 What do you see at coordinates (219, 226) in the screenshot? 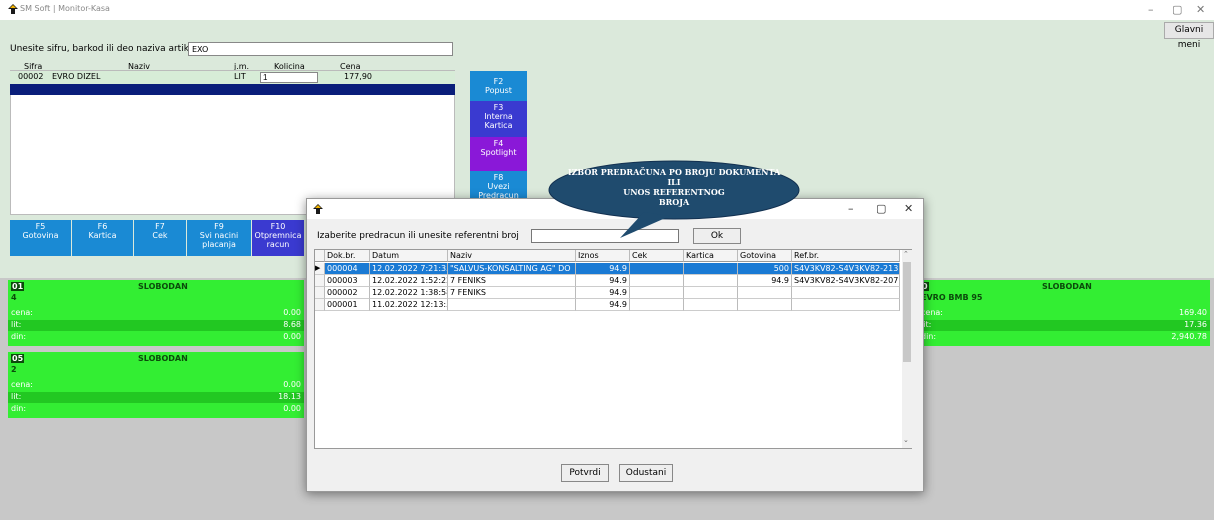
I see `key-label: F9` at bounding box center [219, 226].